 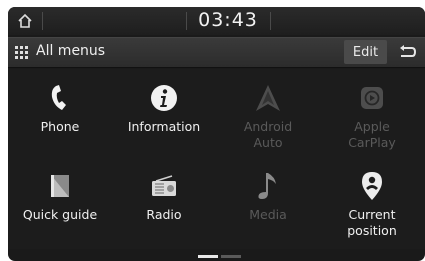 I want to click on grid-menu-icon, so click(x=21, y=52).